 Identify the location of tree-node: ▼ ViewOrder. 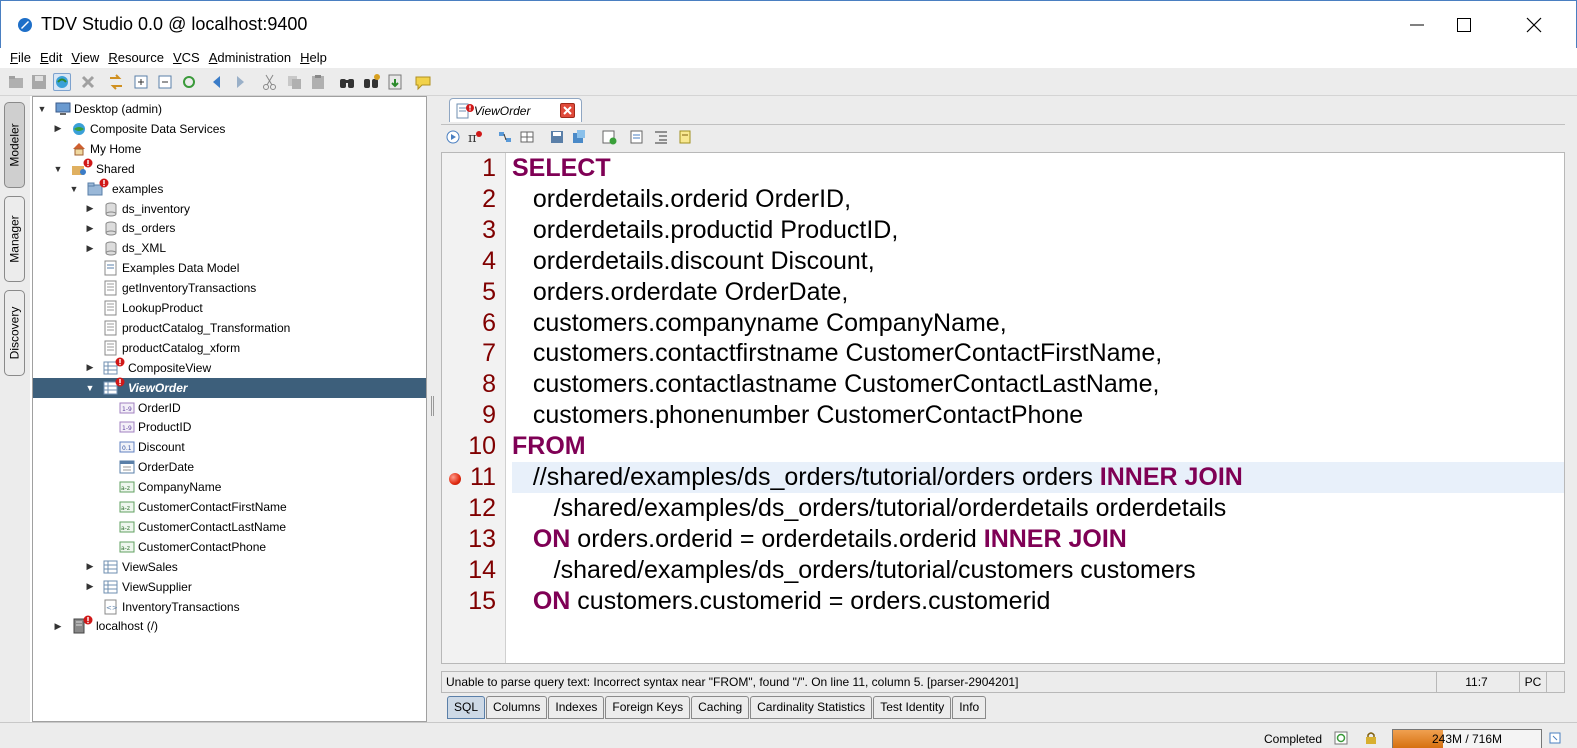
(229, 387).